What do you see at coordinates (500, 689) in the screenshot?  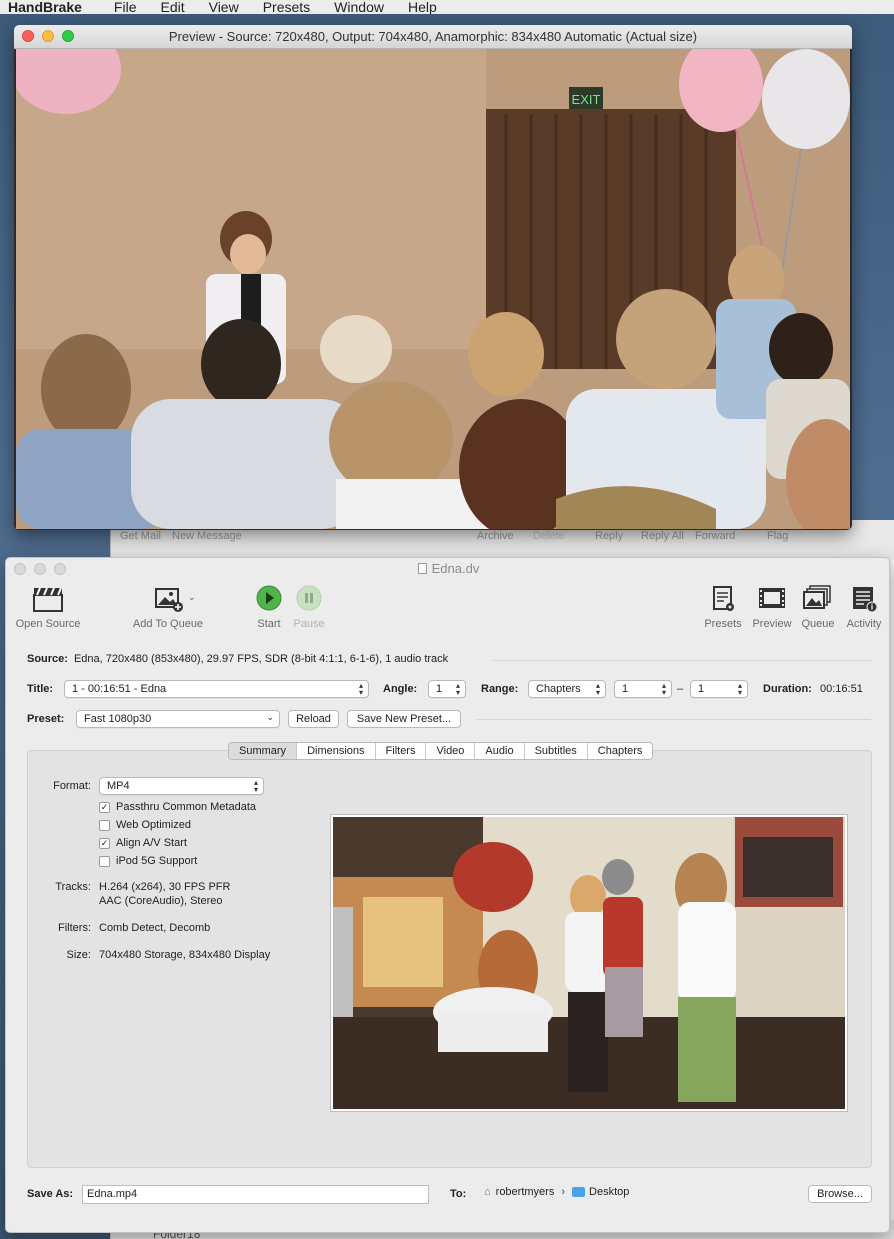 I see `range-label: Range:` at bounding box center [500, 689].